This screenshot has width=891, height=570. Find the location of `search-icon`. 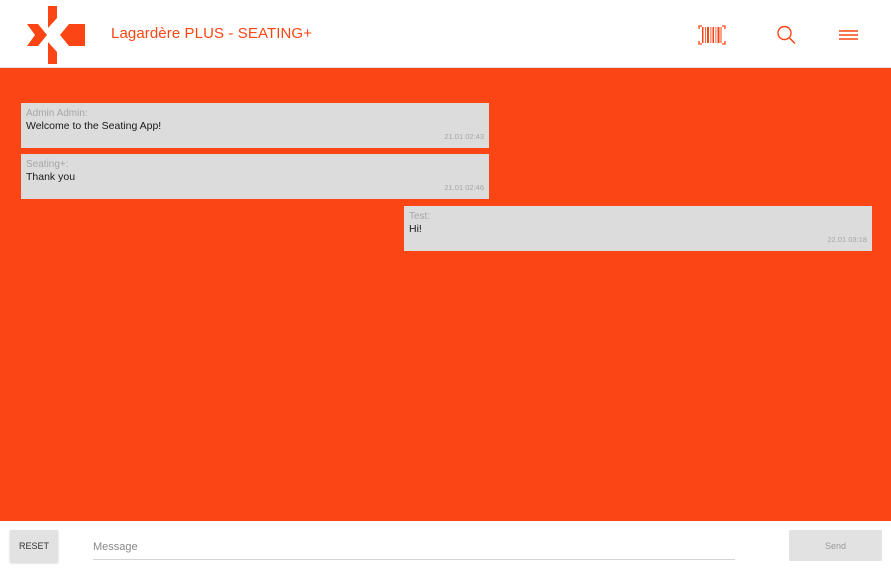

search-icon is located at coordinates (786, 35).